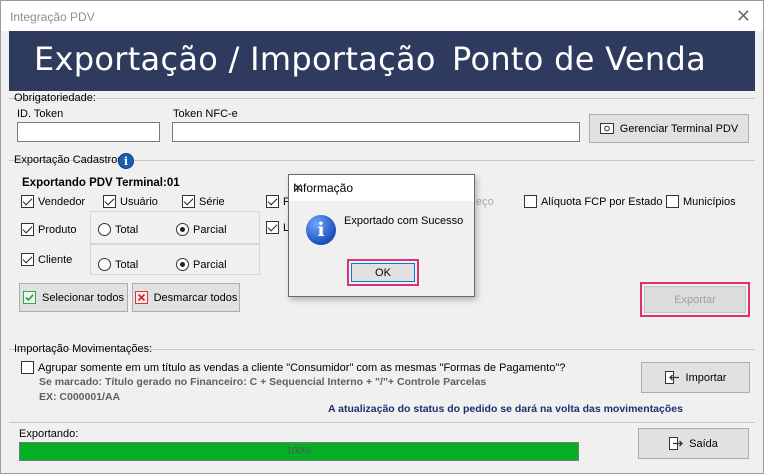 This screenshot has height=474, width=764. What do you see at coordinates (602, 201) in the screenshot?
I see `aliquota-label: Alíquota FCP por Estado` at bounding box center [602, 201].